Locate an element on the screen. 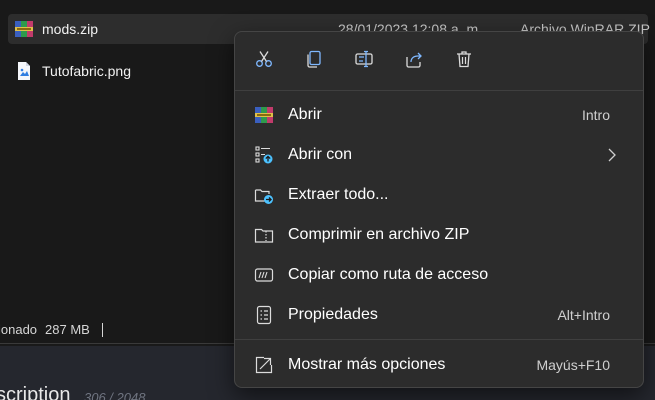 The image size is (655, 400). cut-button is located at coordinates (264, 61).